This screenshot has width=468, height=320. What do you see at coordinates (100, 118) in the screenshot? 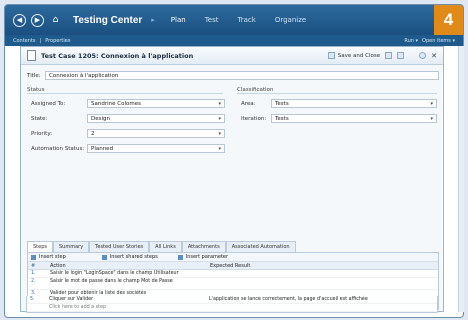
I see `state-value: Design` at bounding box center [100, 118].